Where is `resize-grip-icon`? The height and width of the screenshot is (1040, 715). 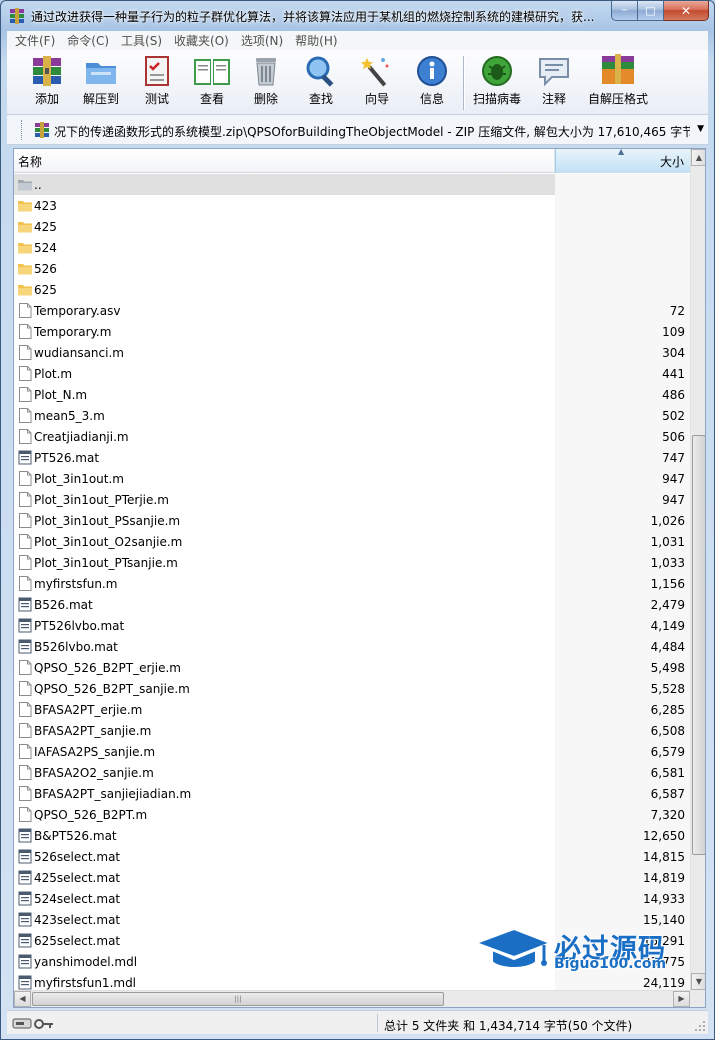
resize-grip-icon is located at coordinates (700, 1026).